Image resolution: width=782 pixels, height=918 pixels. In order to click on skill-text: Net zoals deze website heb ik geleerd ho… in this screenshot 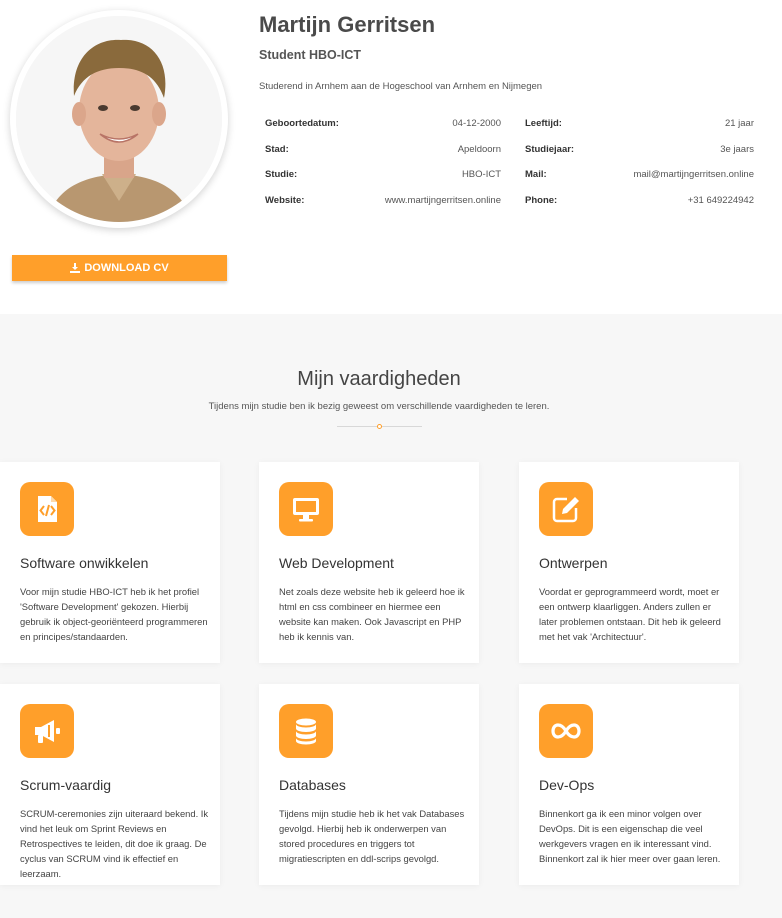, I will do `click(372, 614)`.